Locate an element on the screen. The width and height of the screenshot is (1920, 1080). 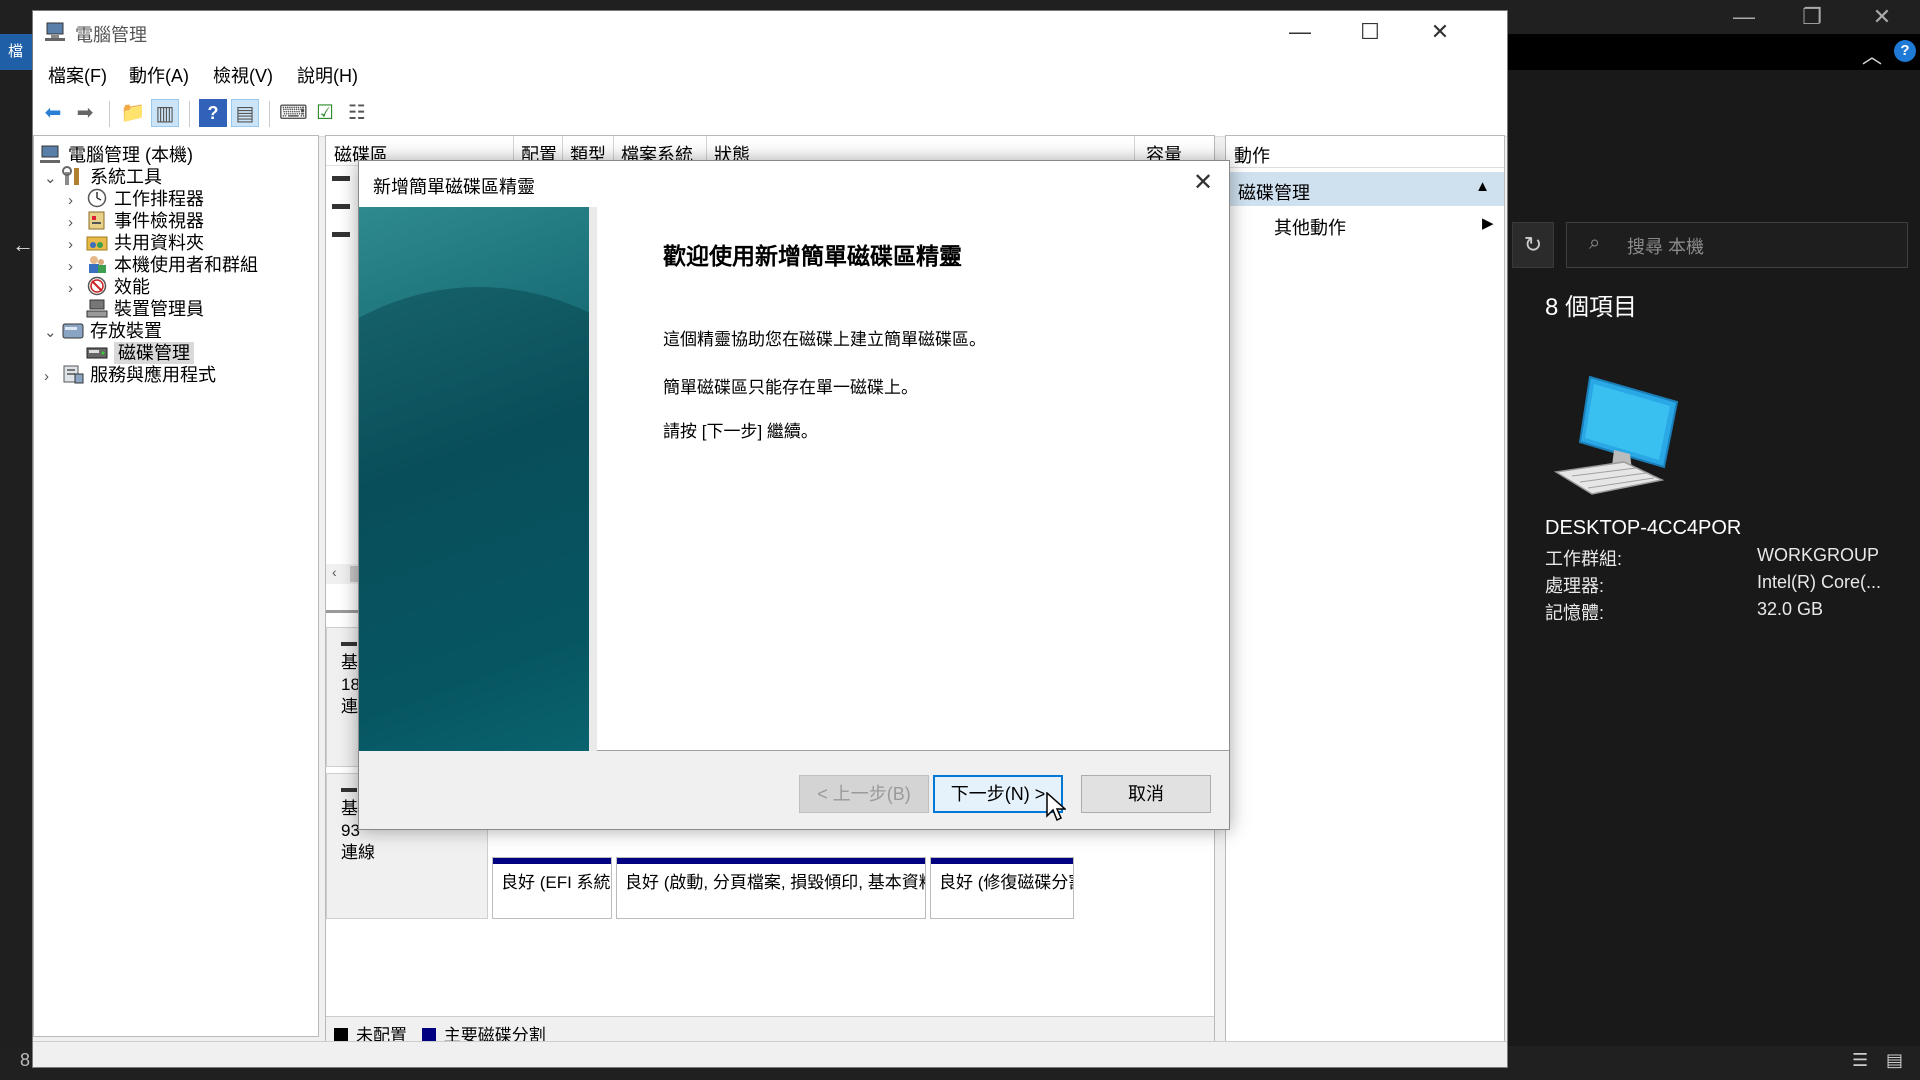
cancel-button: 取消 is located at coordinates (1146, 794).